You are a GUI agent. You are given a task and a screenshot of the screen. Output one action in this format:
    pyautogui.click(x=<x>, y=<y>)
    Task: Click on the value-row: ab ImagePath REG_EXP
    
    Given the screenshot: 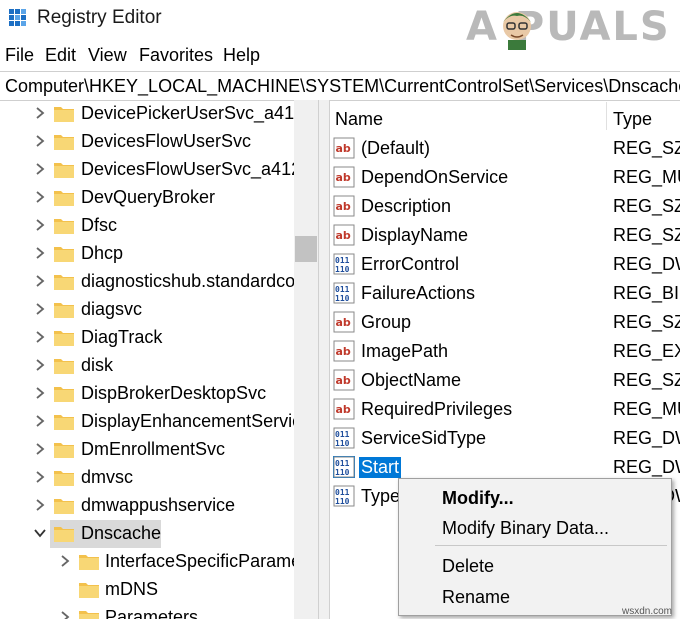 What is the action you would take?
    pyautogui.click(x=504, y=351)
    